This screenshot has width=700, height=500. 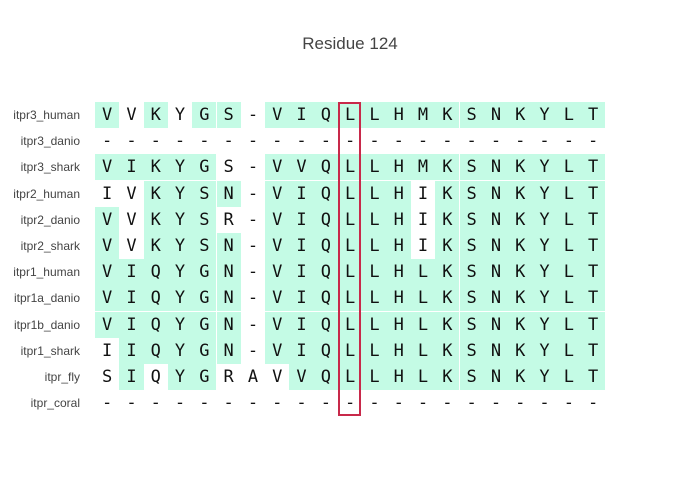 What do you see at coordinates (50, 350) in the screenshot?
I see `sequence-name: itpr1_shark` at bounding box center [50, 350].